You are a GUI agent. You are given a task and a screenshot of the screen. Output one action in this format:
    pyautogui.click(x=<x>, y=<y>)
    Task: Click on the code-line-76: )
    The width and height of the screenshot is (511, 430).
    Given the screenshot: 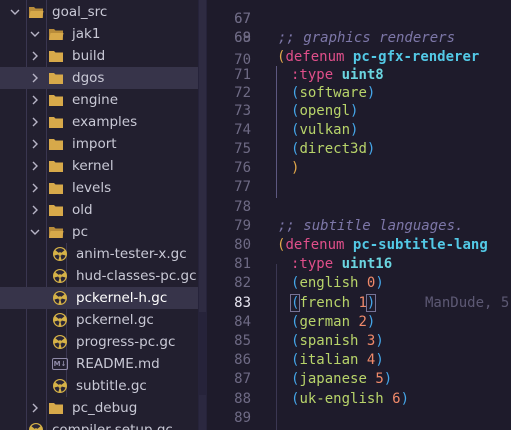 What is the action you would take?
    pyautogui.click(x=295, y=168)
    